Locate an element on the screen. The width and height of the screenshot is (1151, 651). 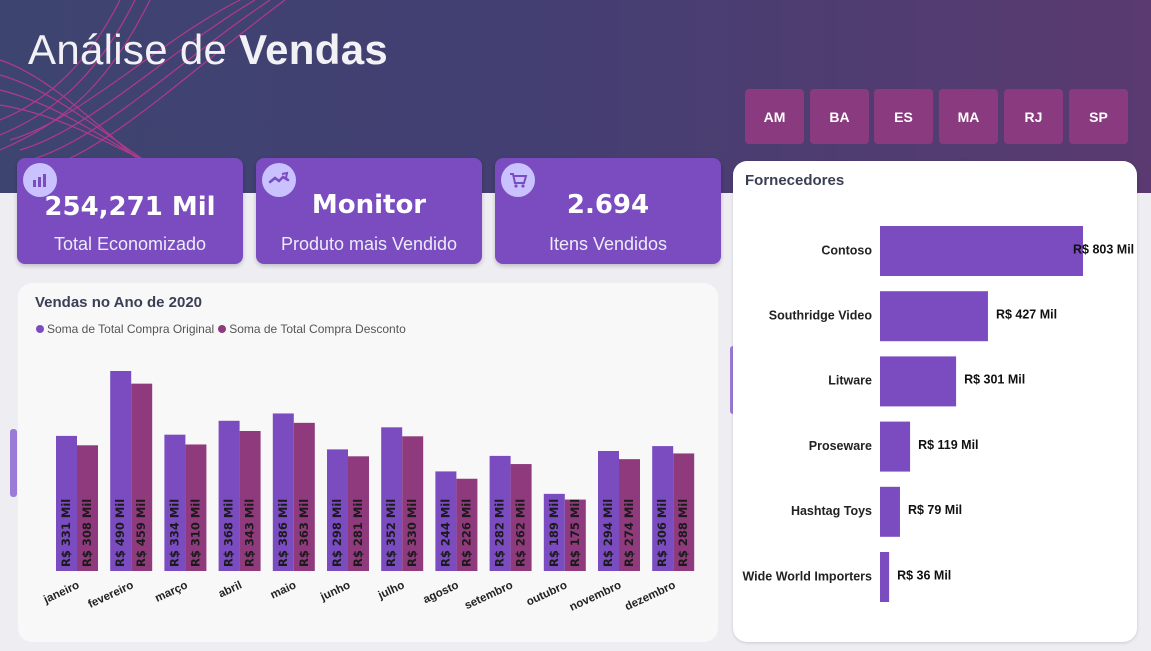
data-label-original-6: R$ 352 Mil is located at coordinates (391, 533).